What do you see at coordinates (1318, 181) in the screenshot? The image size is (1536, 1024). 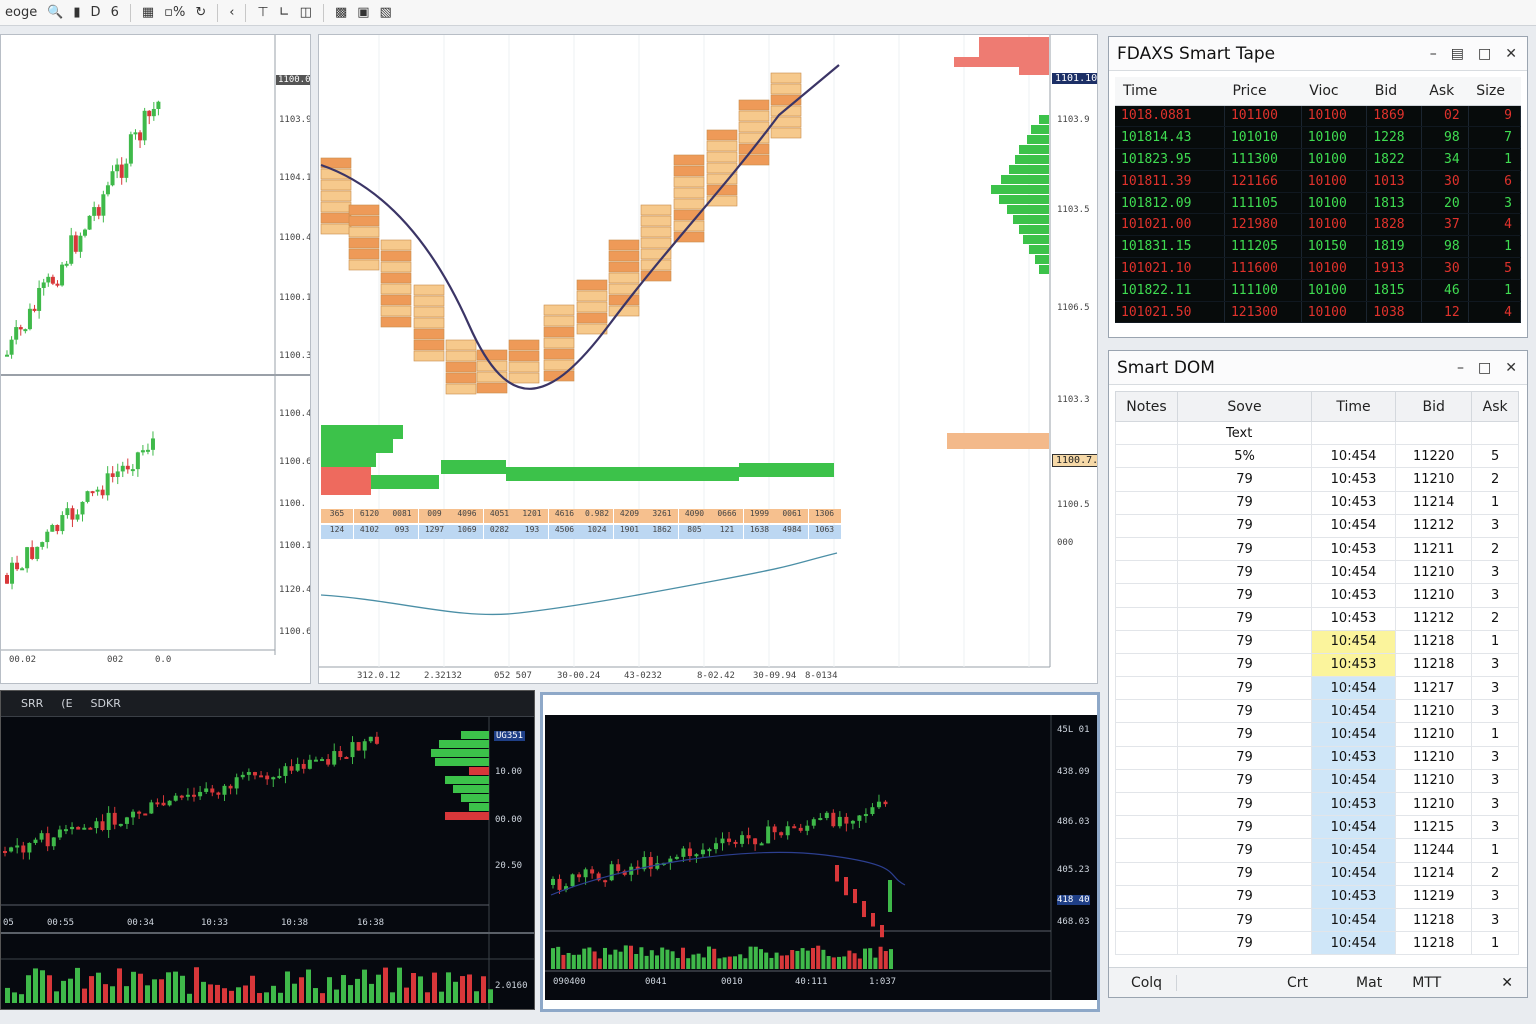 I see `tape-row: 101811.39 121166 10100 1013 30 6` at bounding box center [1318, 181].